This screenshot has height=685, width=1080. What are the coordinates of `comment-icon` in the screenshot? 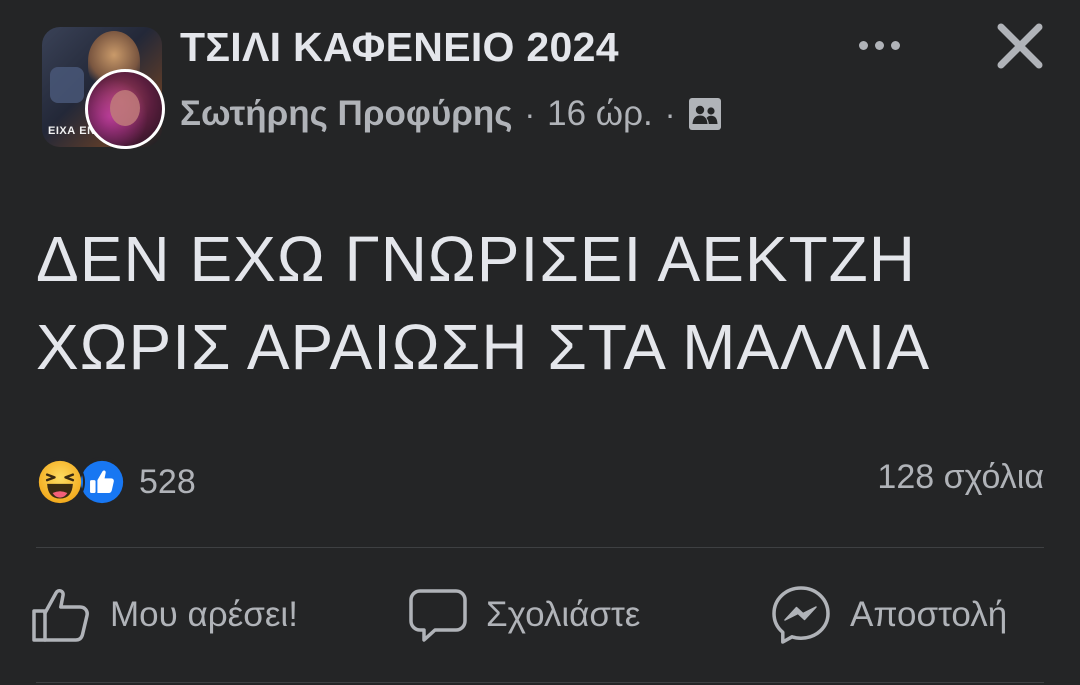 It's located at (438, 615).